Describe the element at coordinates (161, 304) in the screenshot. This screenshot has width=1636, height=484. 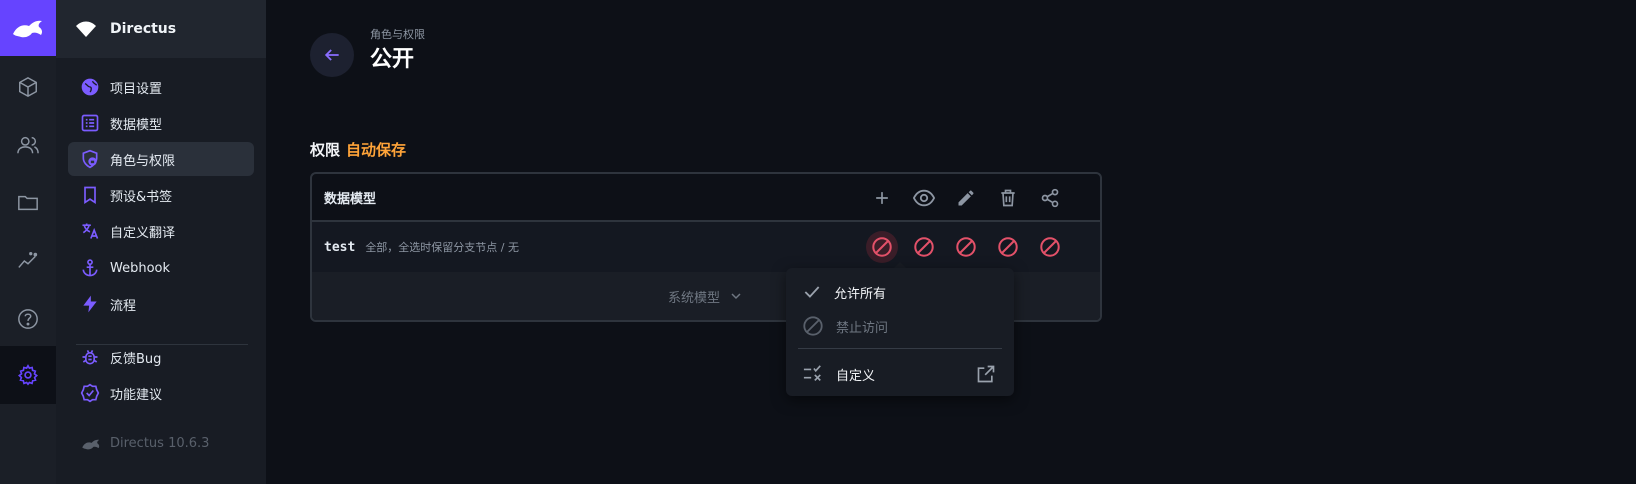
I see `nav-item-flows: 流程` at that location.